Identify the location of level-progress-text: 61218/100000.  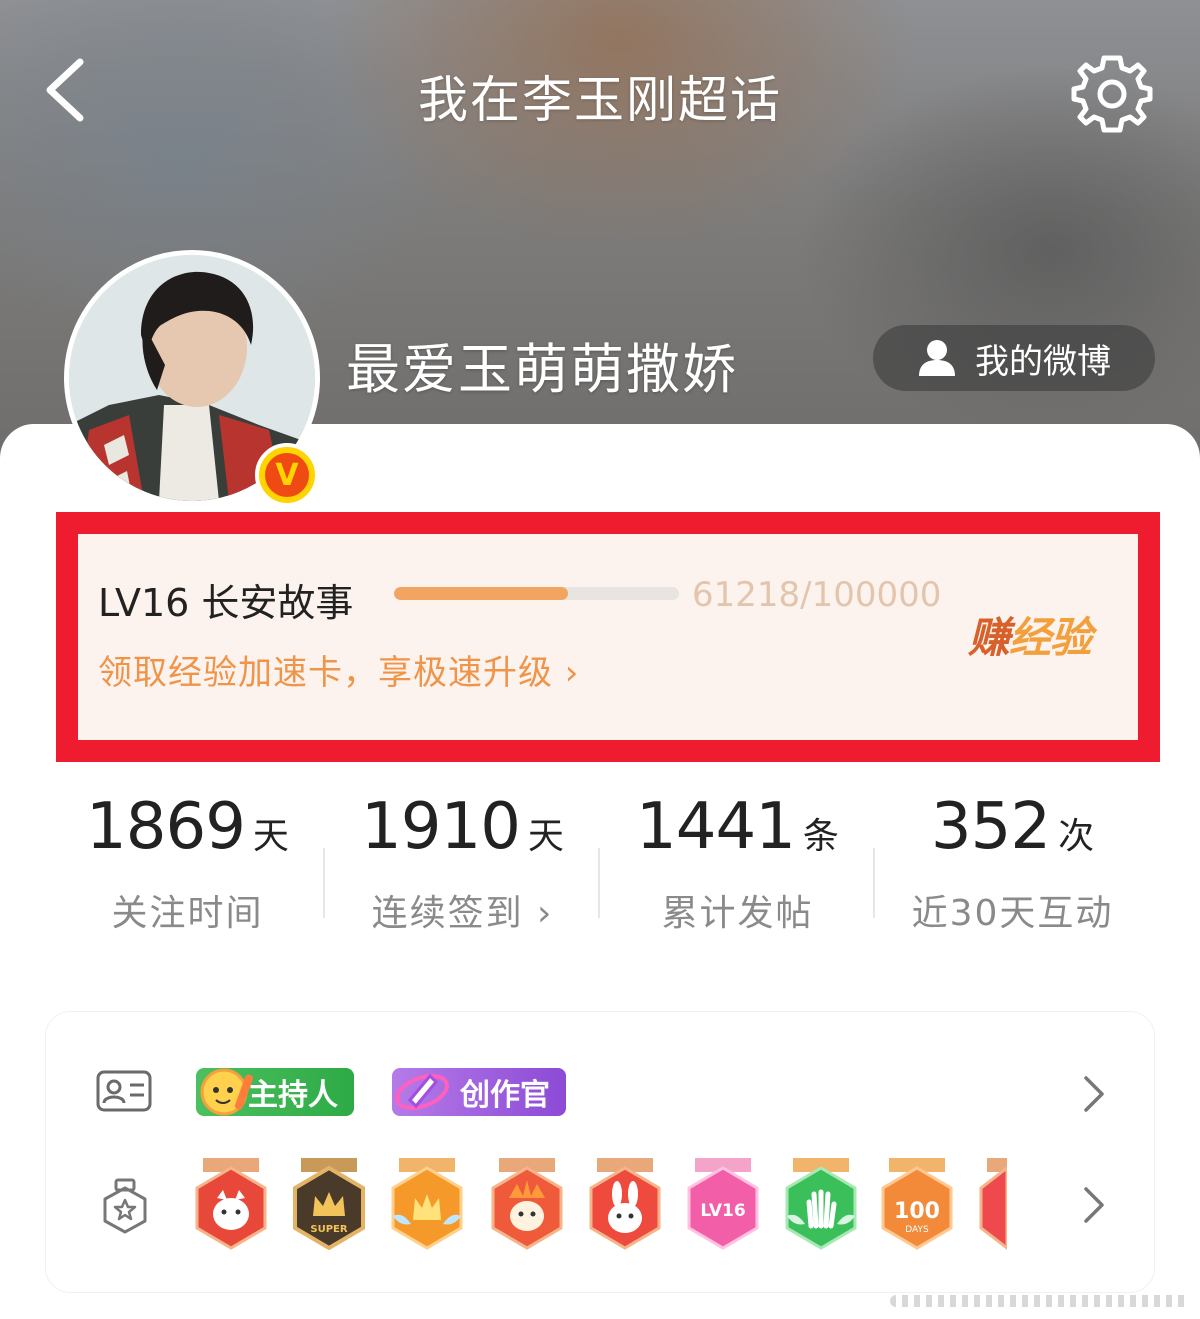
(817, 595).